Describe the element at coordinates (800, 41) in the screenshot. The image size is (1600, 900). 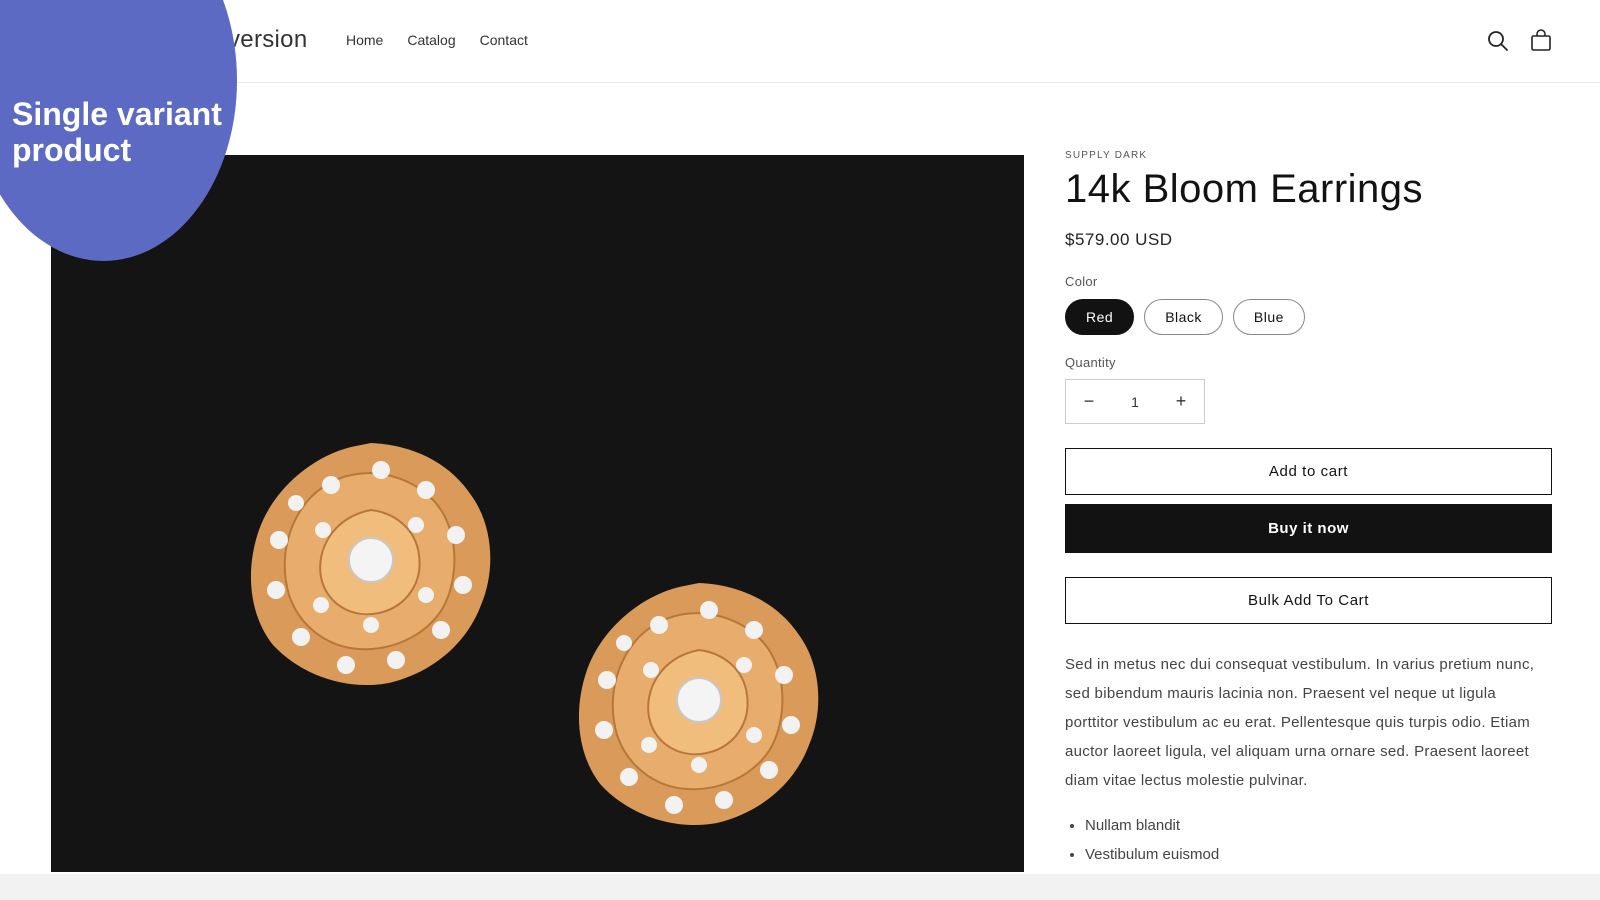
I see `site-header: version Home Catalog Contact` at that location.